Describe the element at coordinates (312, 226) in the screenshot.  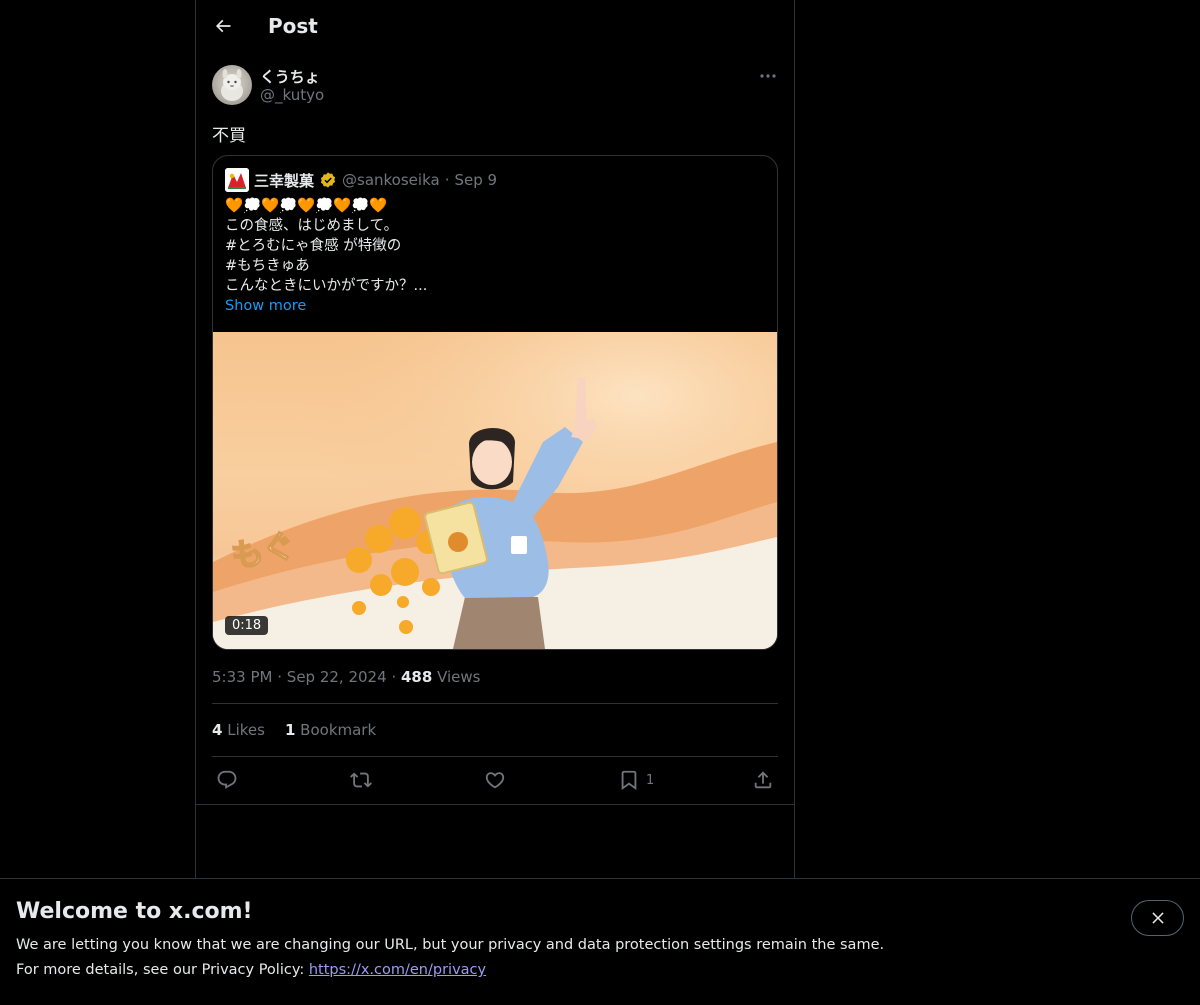
I see `quoted-text-line: この食感、はじめまして。` at that location.